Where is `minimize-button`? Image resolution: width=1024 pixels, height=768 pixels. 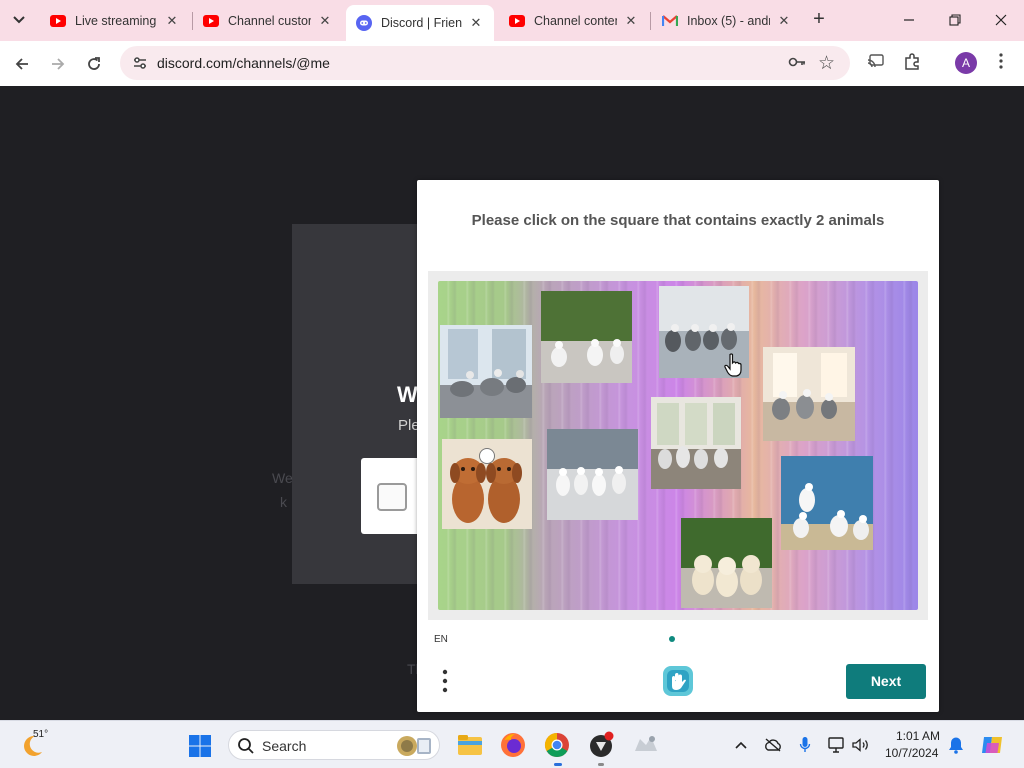
minimize-button is located at coordinates (909, 20).